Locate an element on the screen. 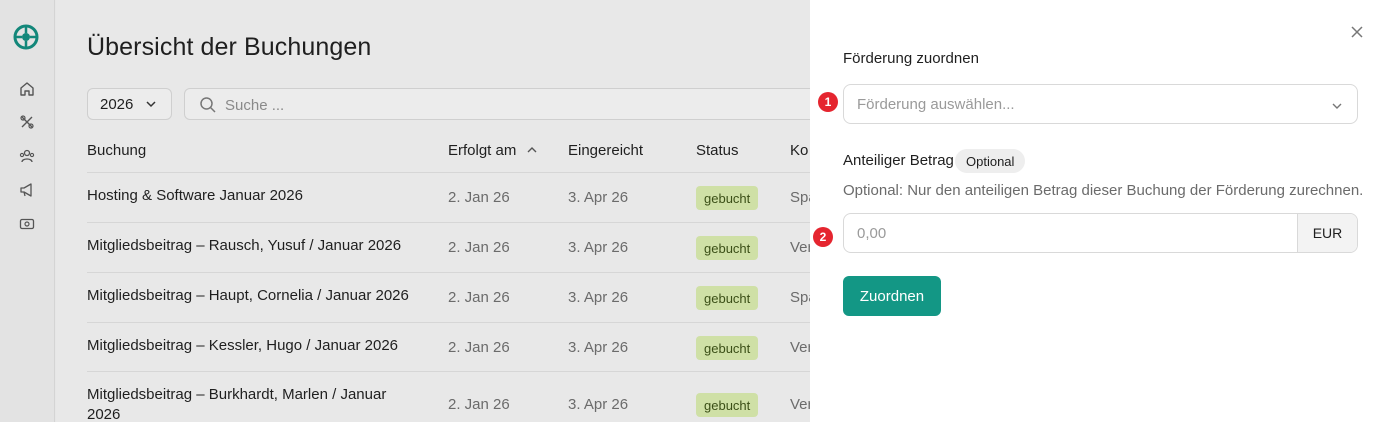 The height and width of the screenshot is (422, 1389). row-title: Hosting & Software Januar 2026 is located at coordinates (195, 195).